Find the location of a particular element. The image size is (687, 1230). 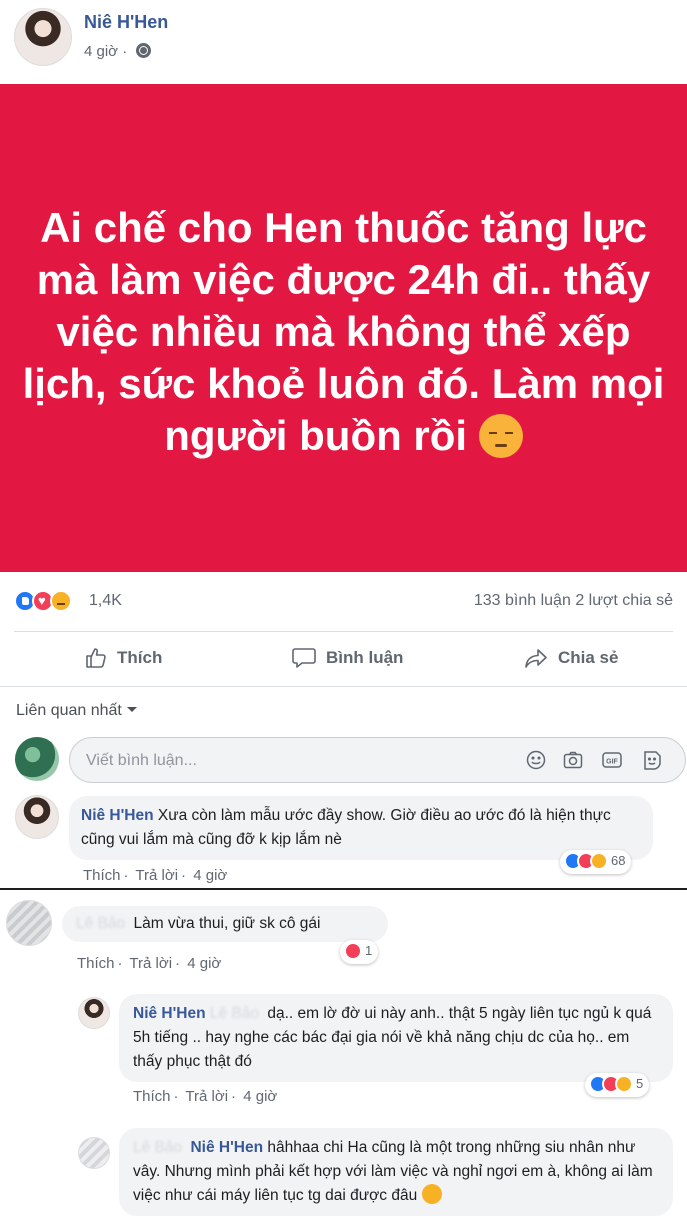

caret-down-icon is located at coordinates (131, 709).